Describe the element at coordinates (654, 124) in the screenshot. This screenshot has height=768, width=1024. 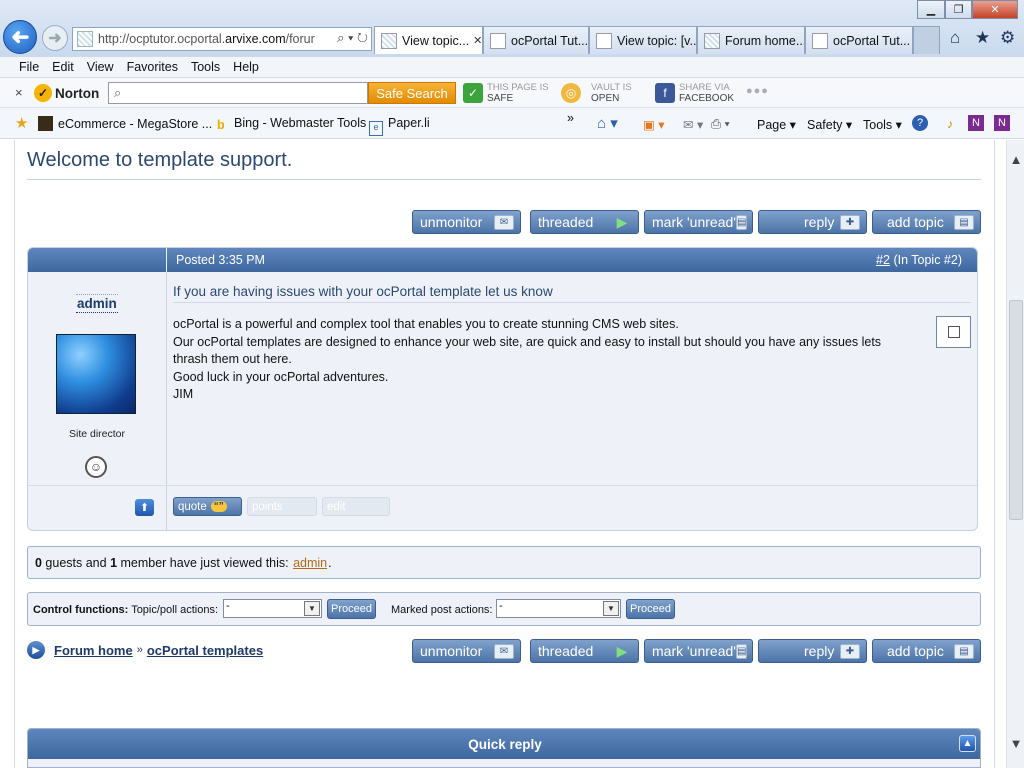
I see `rss-feed-icon: ▣ ▾` at that location.